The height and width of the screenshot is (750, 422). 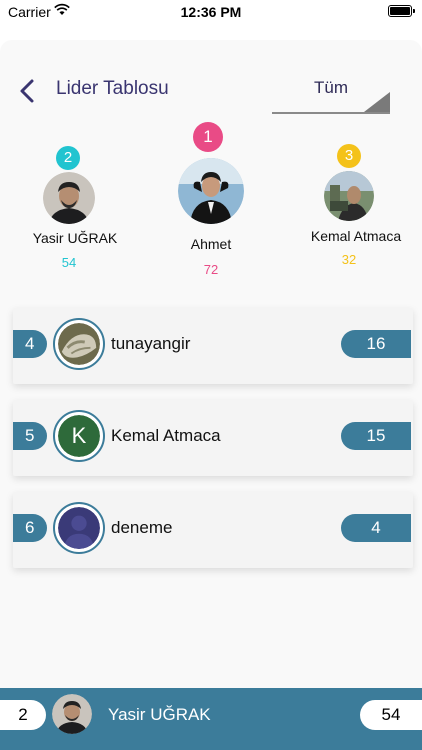 What do you see at coordinates (211, 244) in the screenshot?
I see `podium-name-first: Ahmet` at bounding box center [211, 244].